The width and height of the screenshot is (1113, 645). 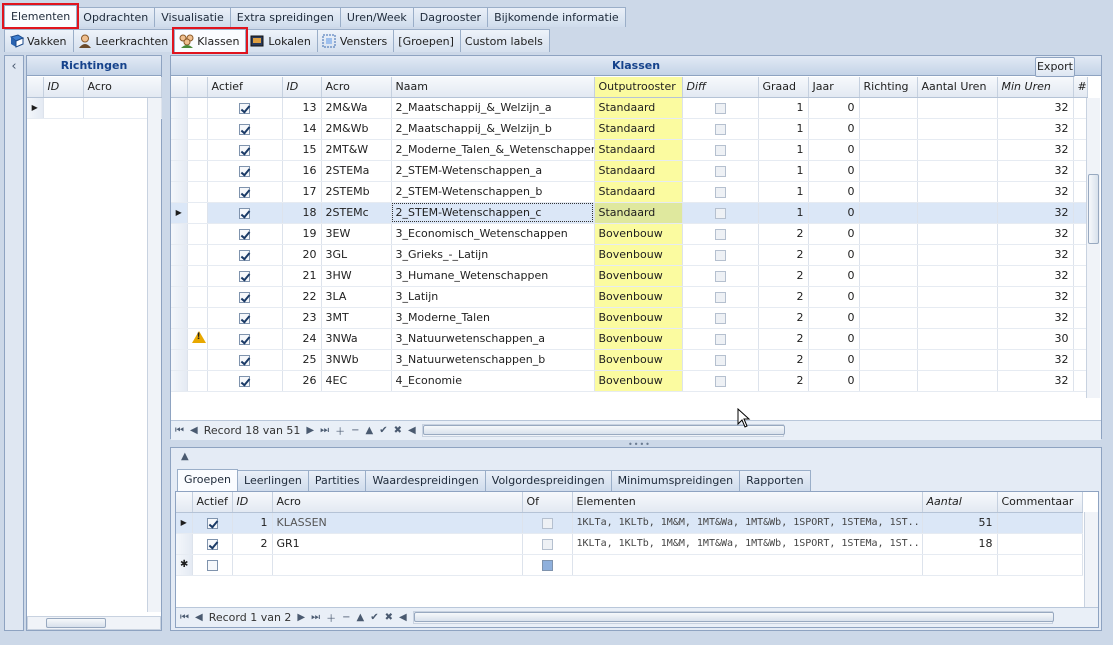 What do you see at coordinates (960, 502) in the screenshot?
I see `col-header-aantal: Aantal` at bounding box center [960, 502].